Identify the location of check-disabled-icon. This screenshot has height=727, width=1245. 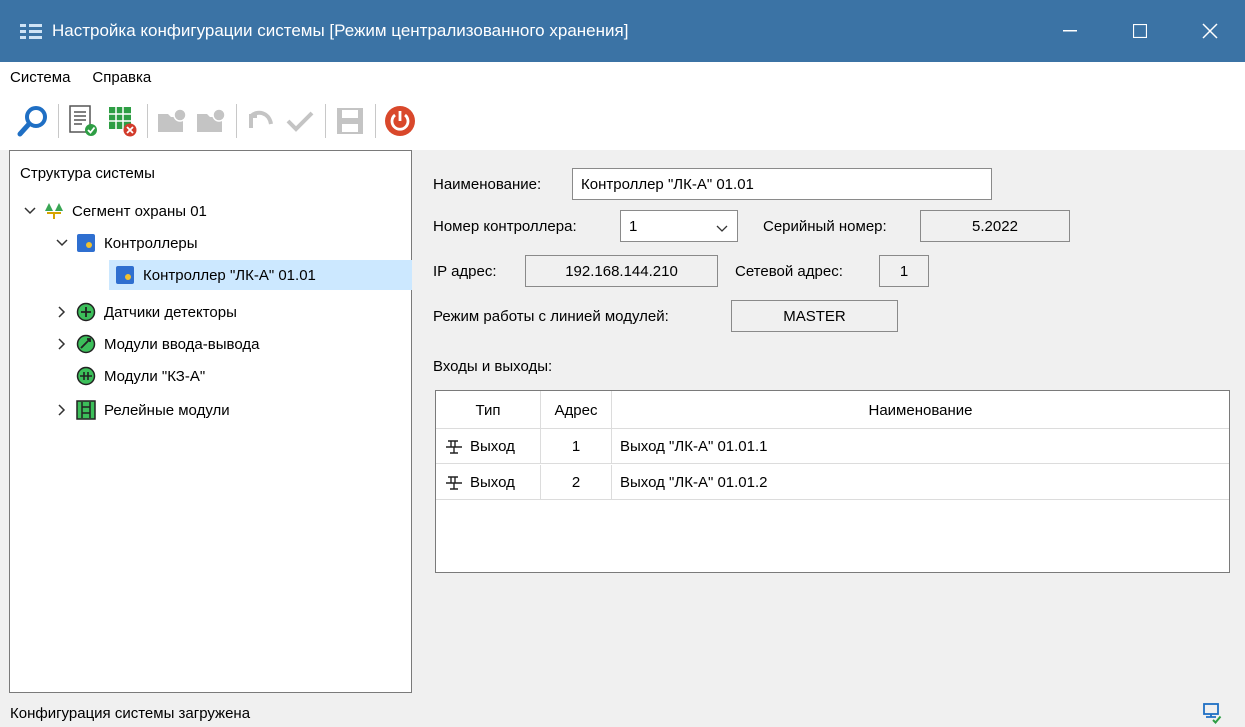
(299, 121).